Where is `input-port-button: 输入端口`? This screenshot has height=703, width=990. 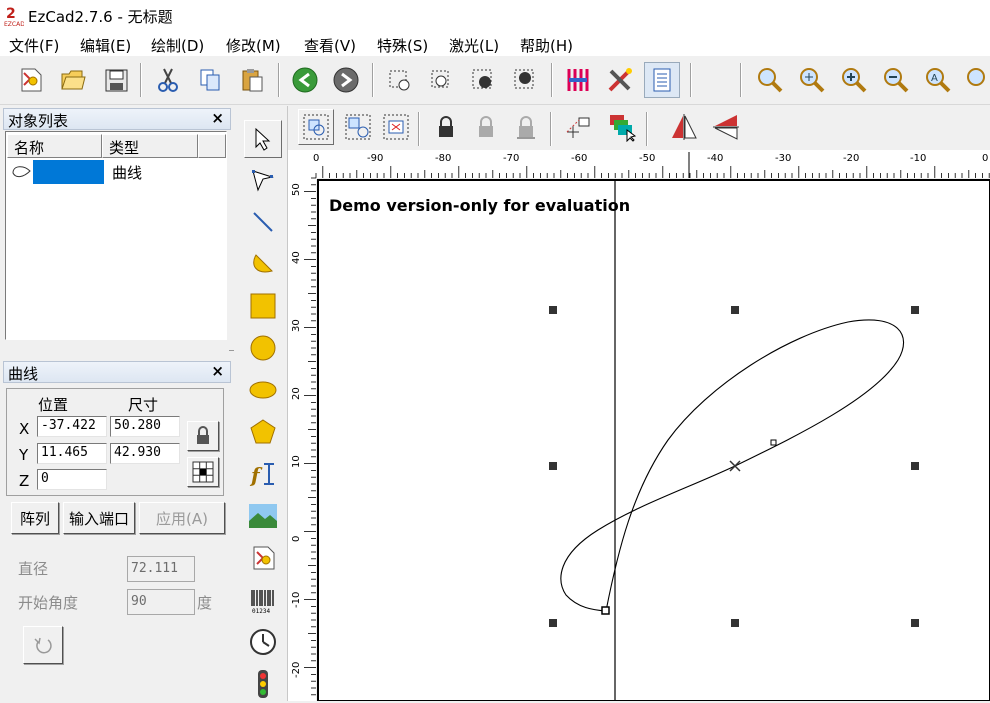
input-port-button: 输入端口 is located at coordinates (99, 518).